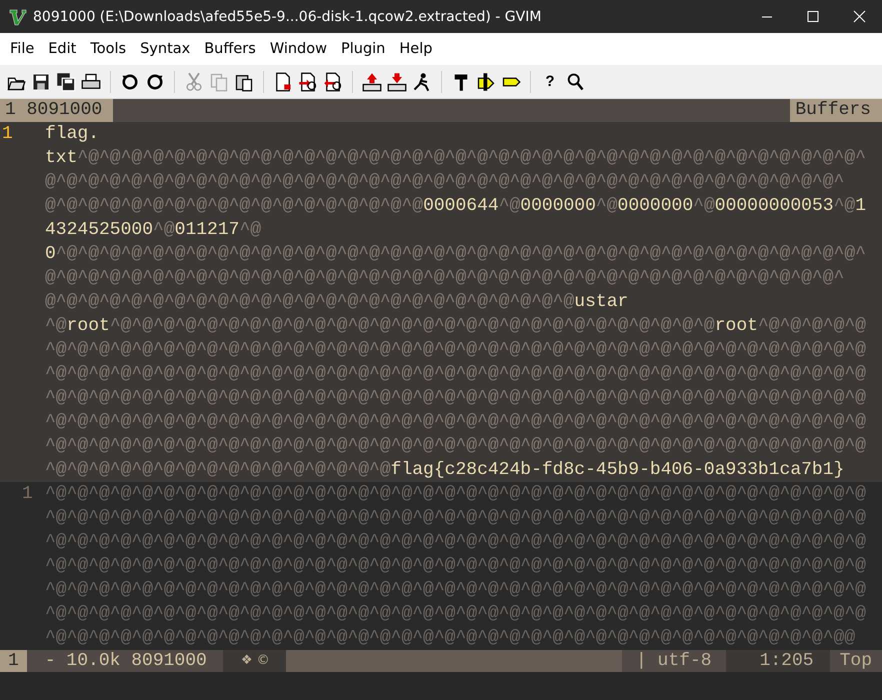  What do you see at coordinates (50, 254) in the screenshot?
I see `buffer-text: 0` at bounding box center [50, 254].